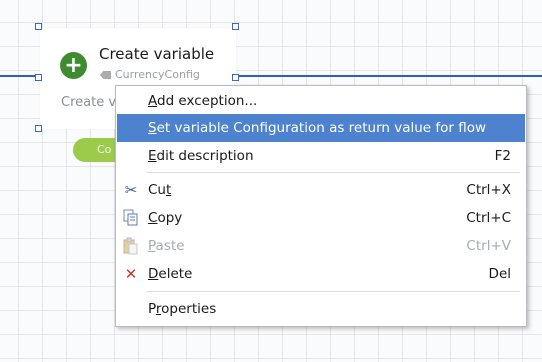  I want to click on add-variable-icon: +, so click(73, 65).